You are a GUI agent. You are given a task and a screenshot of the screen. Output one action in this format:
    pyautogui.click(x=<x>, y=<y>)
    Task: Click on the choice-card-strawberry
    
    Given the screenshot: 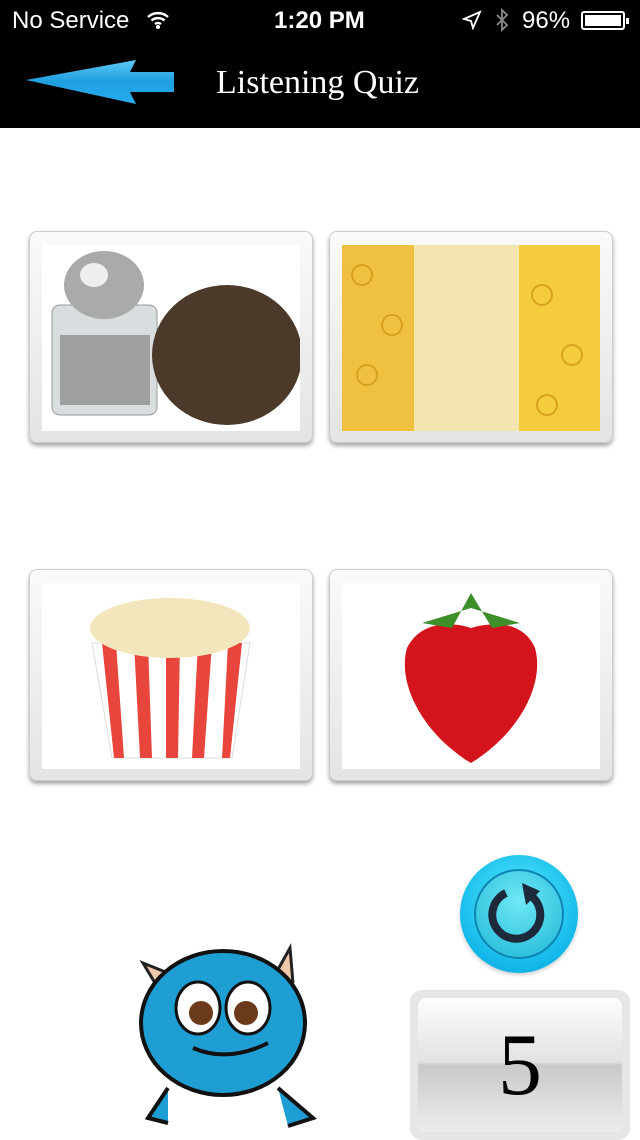 What is the action you would take?
    pyautogui.click(x=471, y=675)
    